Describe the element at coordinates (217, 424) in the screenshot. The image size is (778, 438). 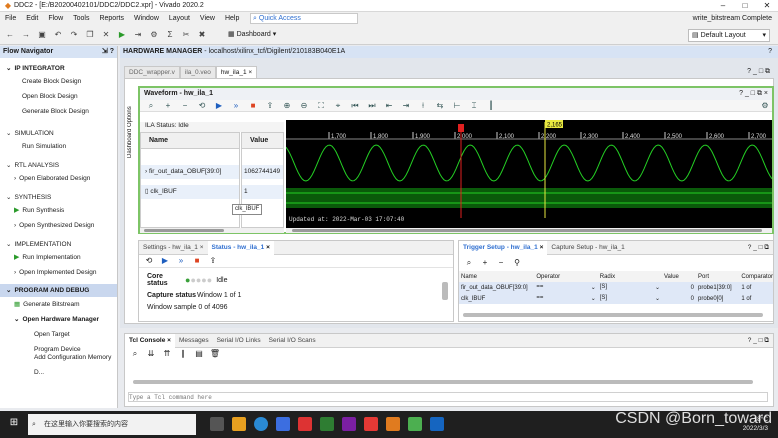
I see `task-view-icon` at that location.